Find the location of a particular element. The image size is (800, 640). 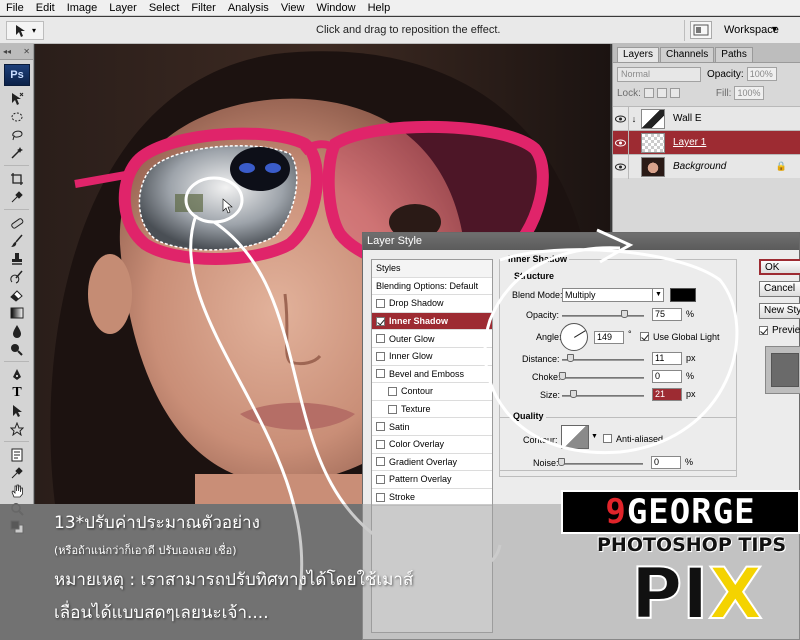

healing-brush-tool is located at coordinates (17, 223).